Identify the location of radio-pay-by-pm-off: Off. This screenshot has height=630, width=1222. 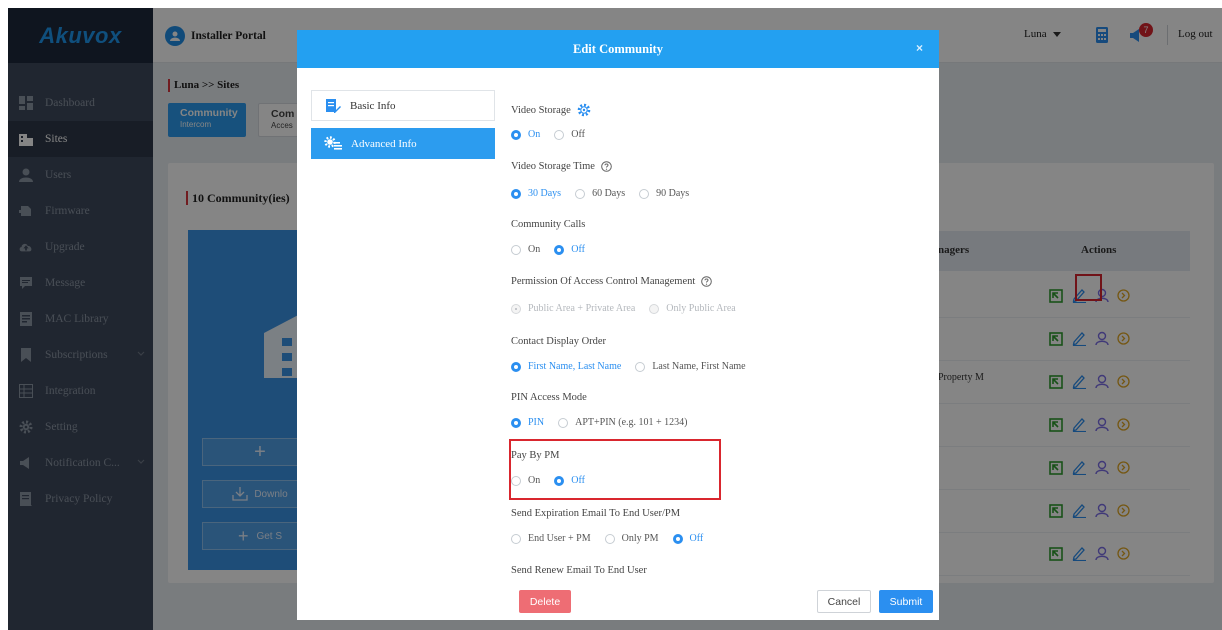
(569, 480).